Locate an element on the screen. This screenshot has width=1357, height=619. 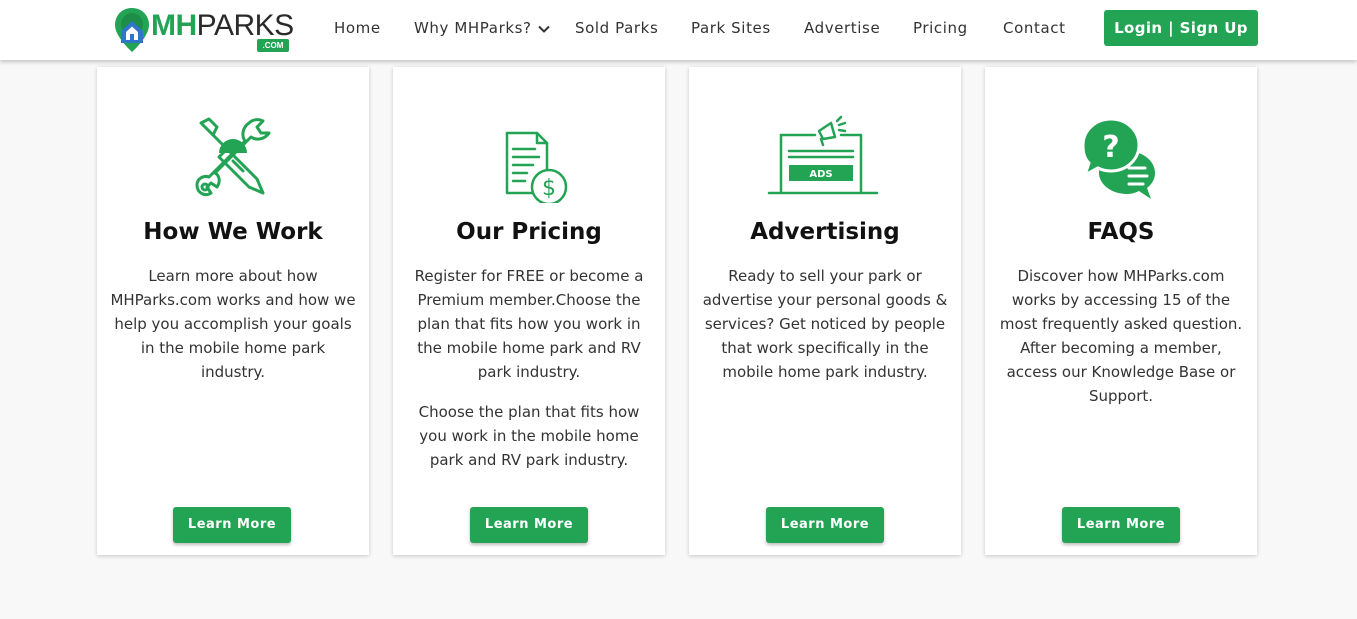
login-signup-button: Login | Sign Up is located at coordinates (1181, 28).